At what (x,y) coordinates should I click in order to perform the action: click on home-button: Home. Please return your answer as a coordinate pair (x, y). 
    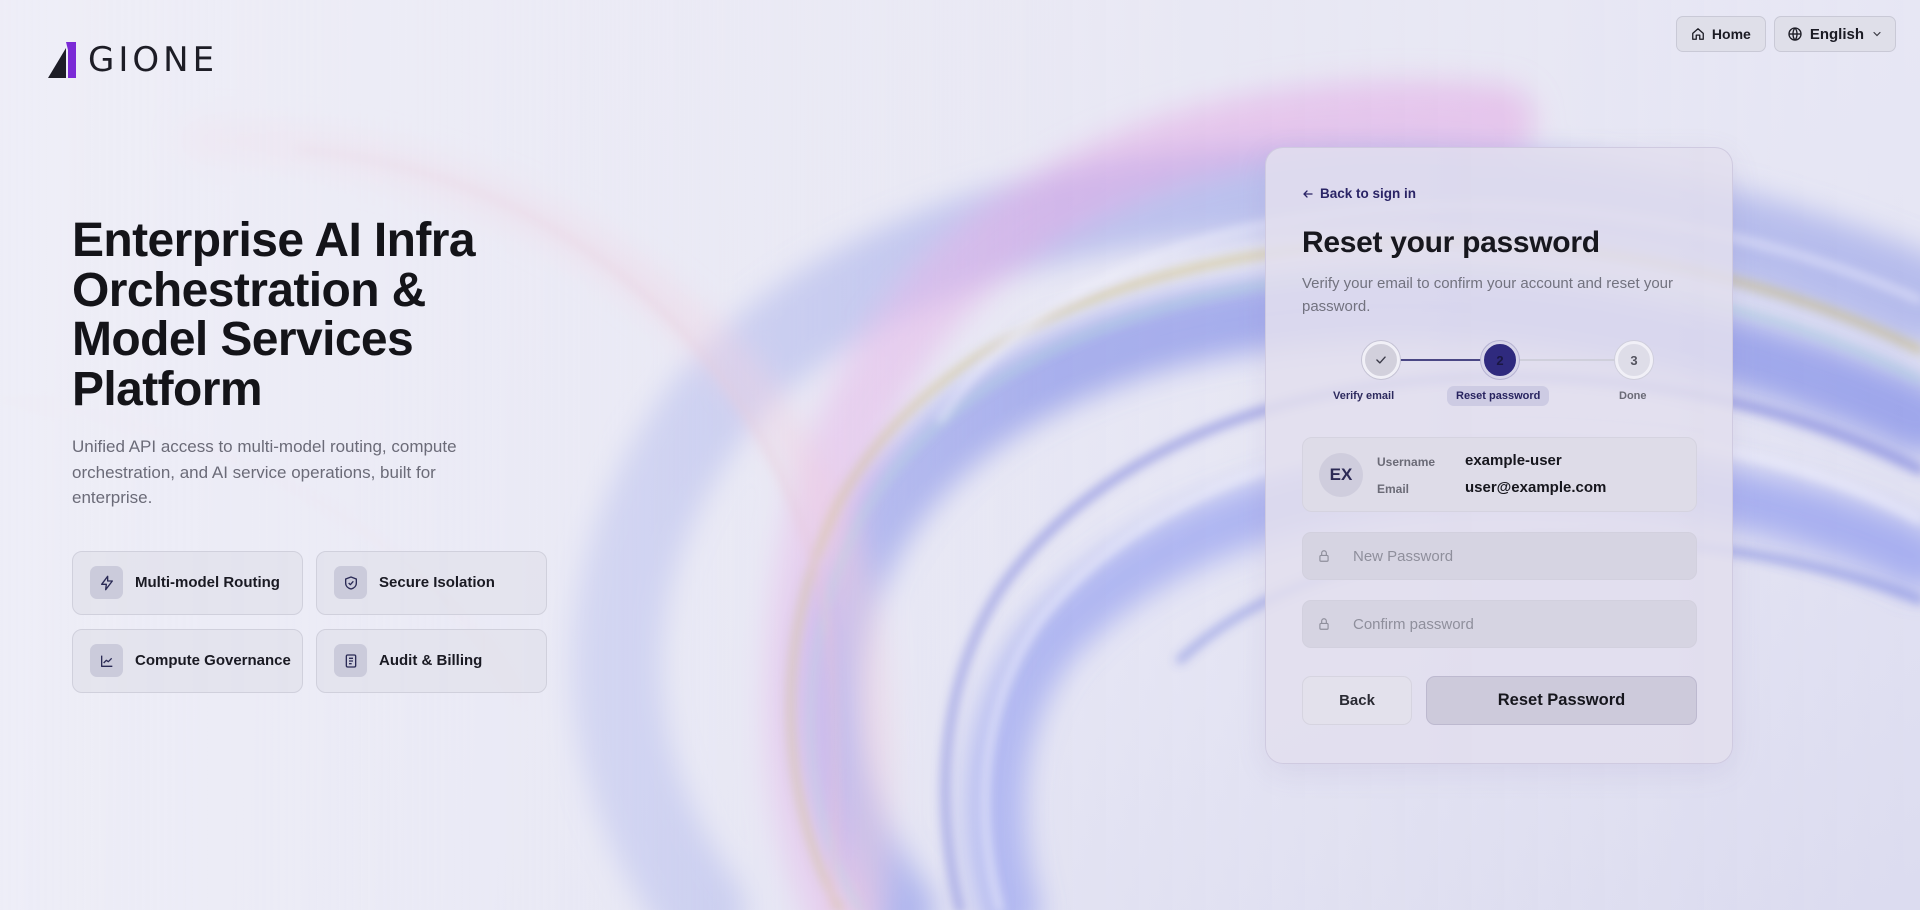
    Looking at the image, I should click on (1720, 34).